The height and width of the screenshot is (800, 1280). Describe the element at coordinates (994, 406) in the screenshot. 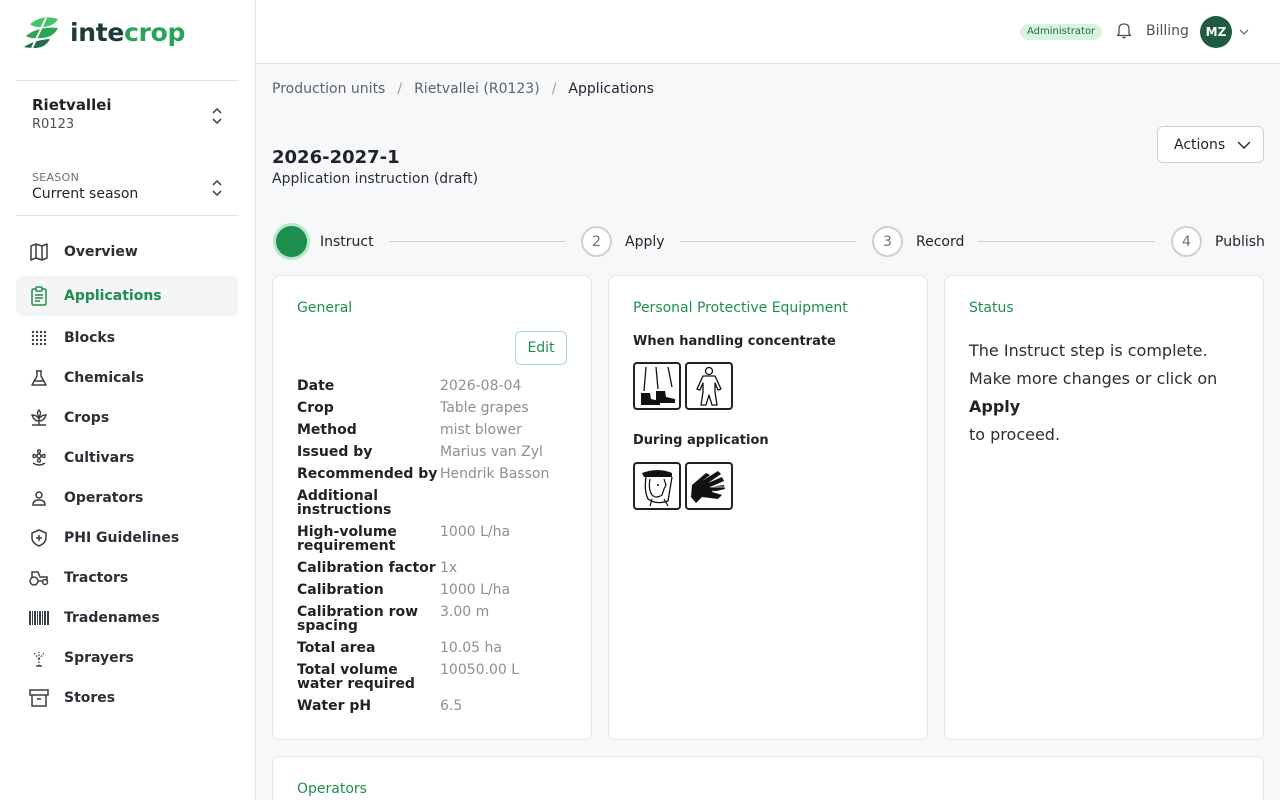

I see `apply-link: Apply` at that location.